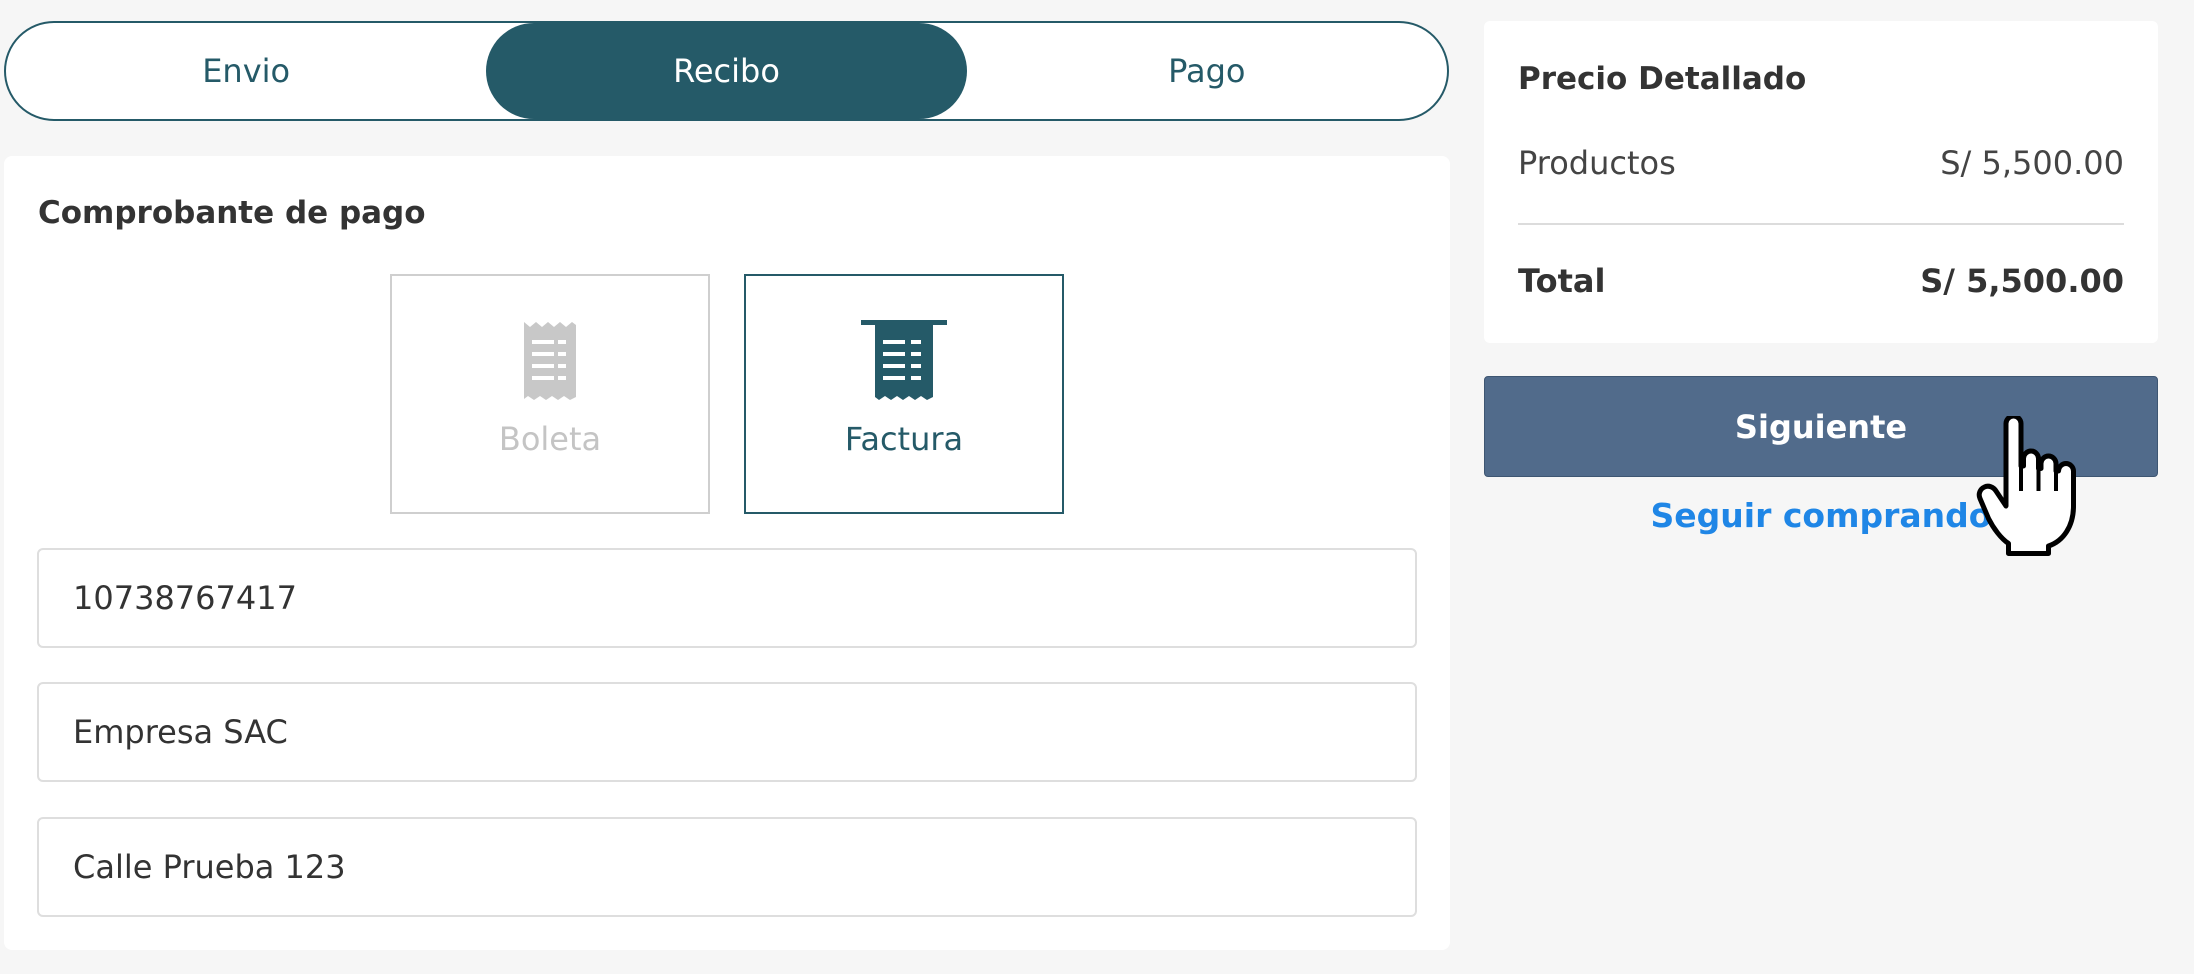  What do you see at coordinates (727, 598) in the screenshot?
I see `ruc-input` at bounding box center [727, 598].